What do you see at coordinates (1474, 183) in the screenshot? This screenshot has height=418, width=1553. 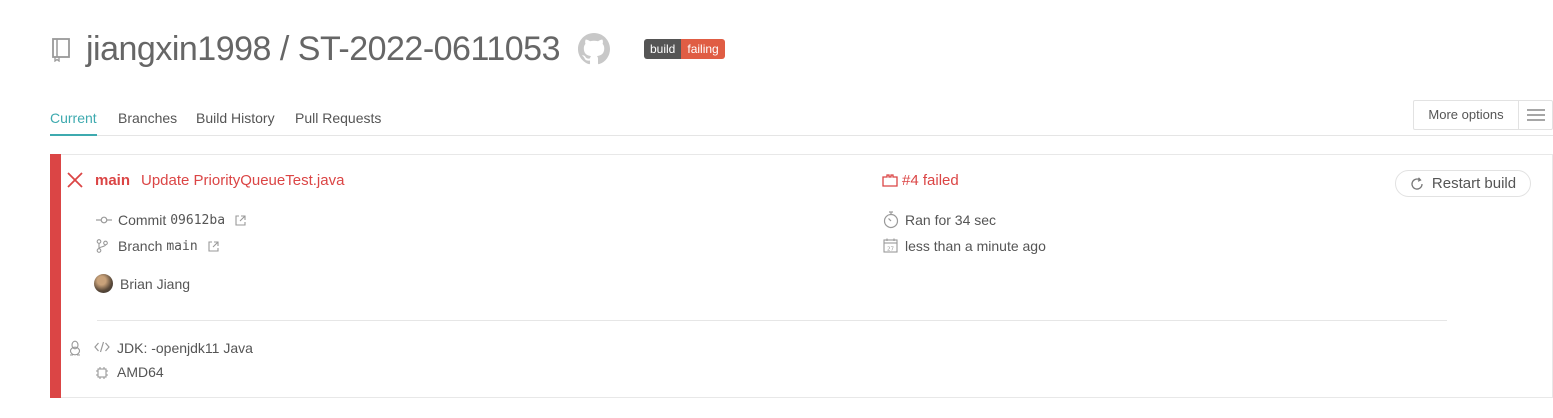 I see `restart-build-label: Restart build` at bounding box center [1474, 183].